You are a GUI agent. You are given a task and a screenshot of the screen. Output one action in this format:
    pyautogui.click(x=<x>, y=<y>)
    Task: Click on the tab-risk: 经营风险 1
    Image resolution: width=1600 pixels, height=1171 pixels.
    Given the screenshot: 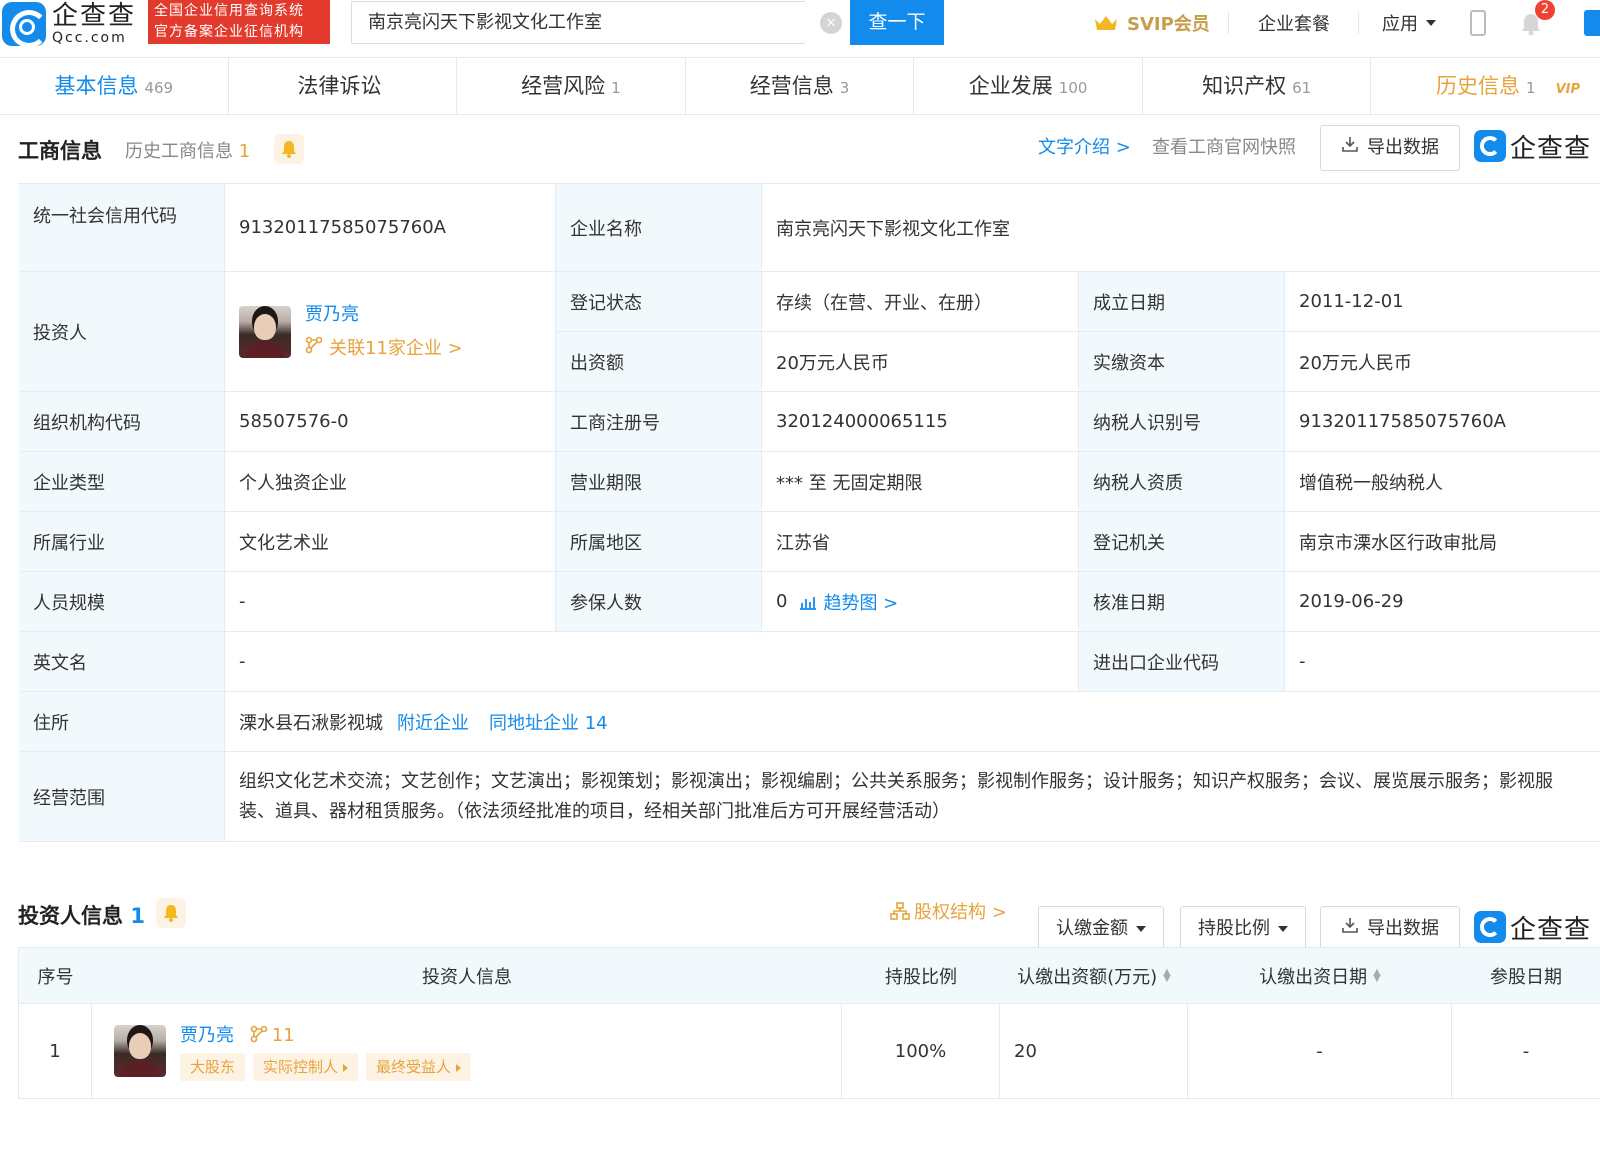 What is the action you would take?
    pyautogui.click(x=571, y=86)
    